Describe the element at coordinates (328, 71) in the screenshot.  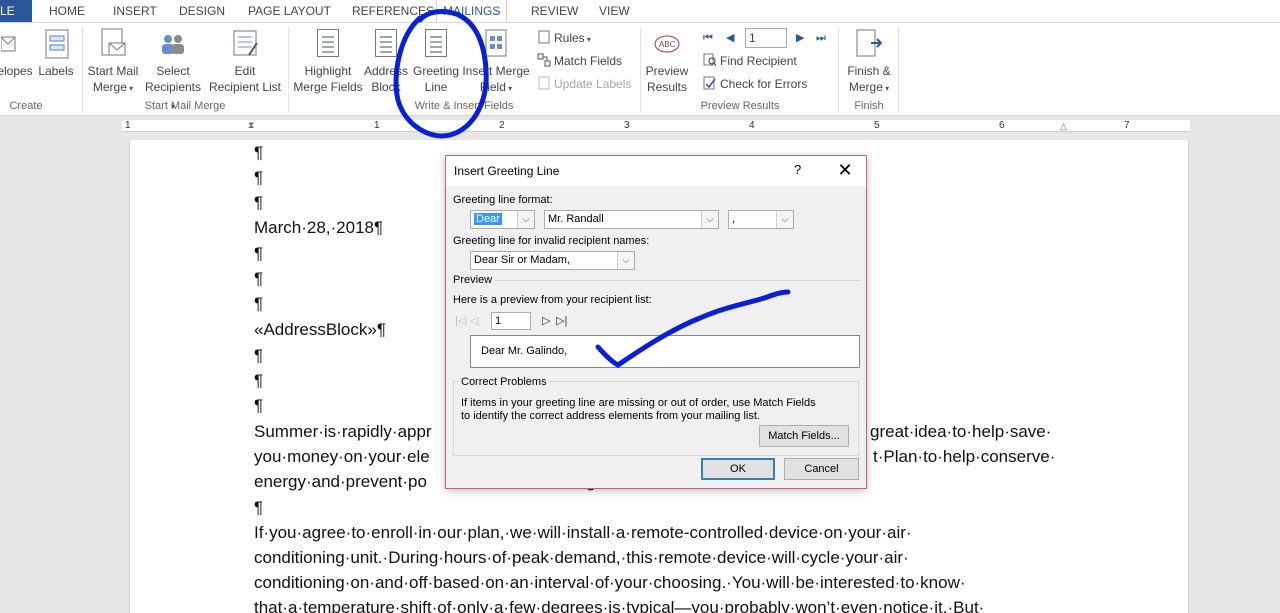
I see `highlight-label-1: Highlight` at that location.